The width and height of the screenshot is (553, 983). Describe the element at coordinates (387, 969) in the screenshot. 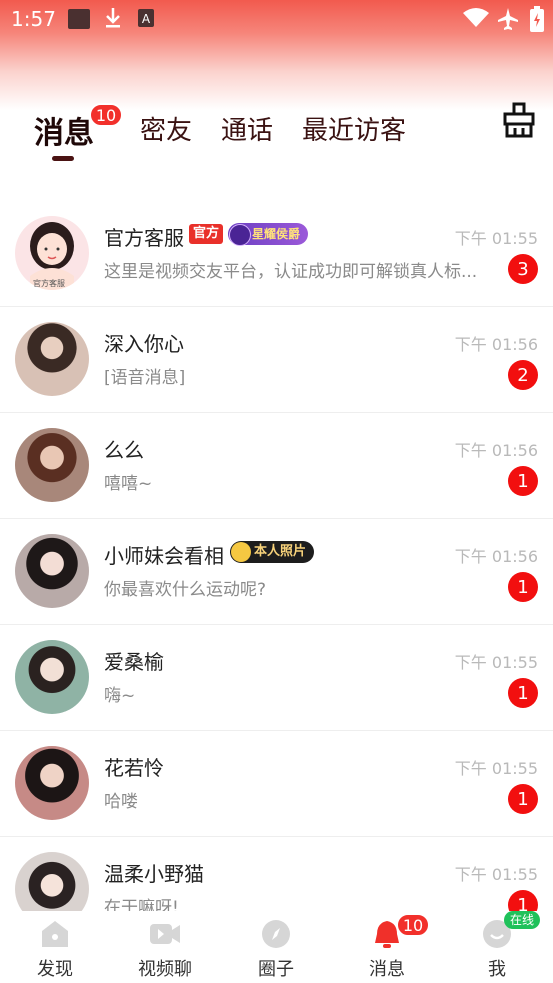

I see `nav-label: 消息` at that location.